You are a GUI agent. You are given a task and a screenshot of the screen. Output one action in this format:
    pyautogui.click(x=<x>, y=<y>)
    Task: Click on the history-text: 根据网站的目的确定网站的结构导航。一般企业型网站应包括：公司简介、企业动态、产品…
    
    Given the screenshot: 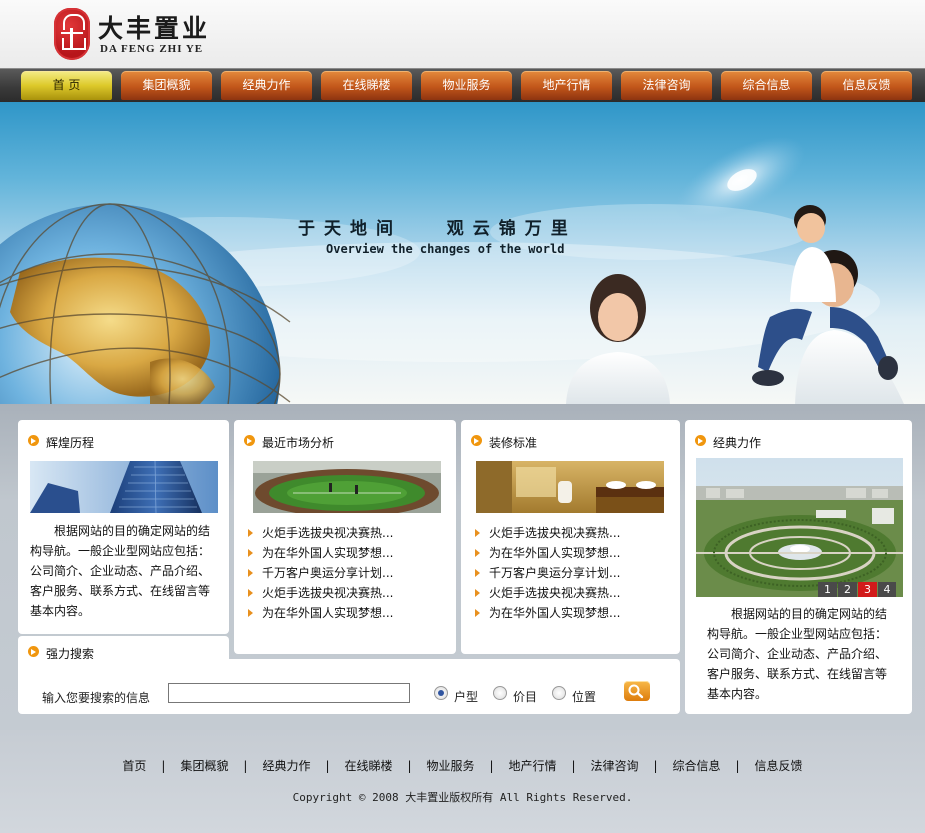 What is the action you would take?
    pyautogui.click(x=120, y=571)
    